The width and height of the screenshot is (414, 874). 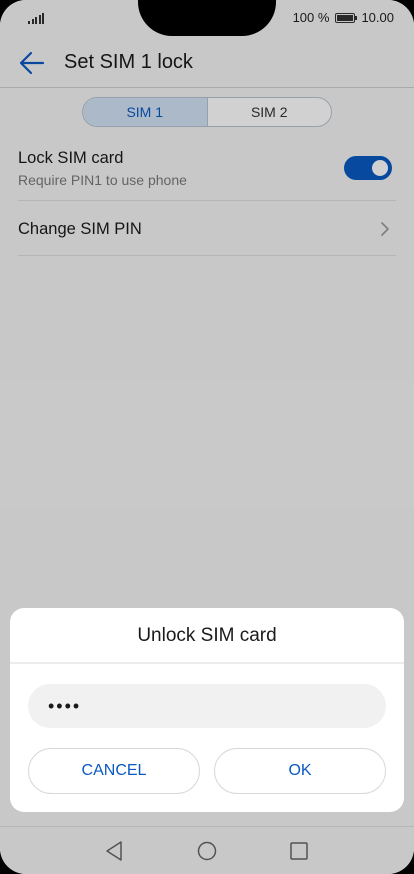 What do you see at coordinates (300, 771) in the screenshot?
I see `ok-button: OK` at bounding box center [300, 771].